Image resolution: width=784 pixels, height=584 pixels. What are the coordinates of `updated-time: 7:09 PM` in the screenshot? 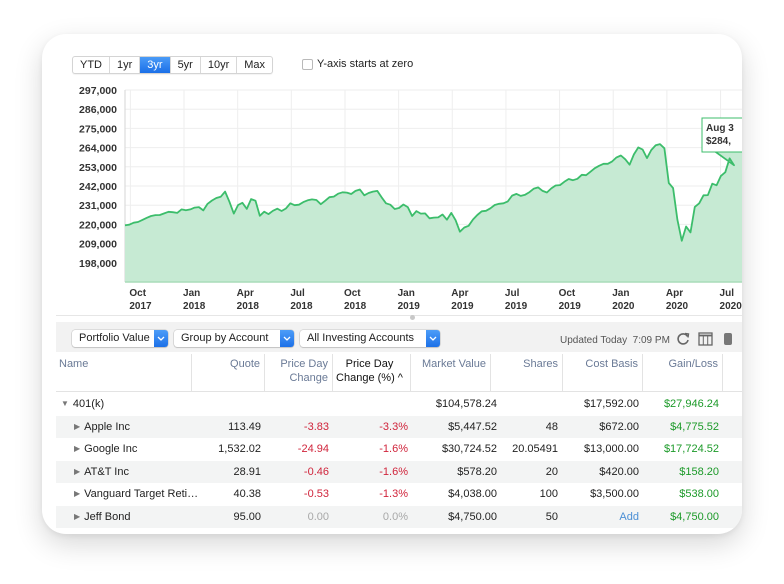 It's located at (651, 340).